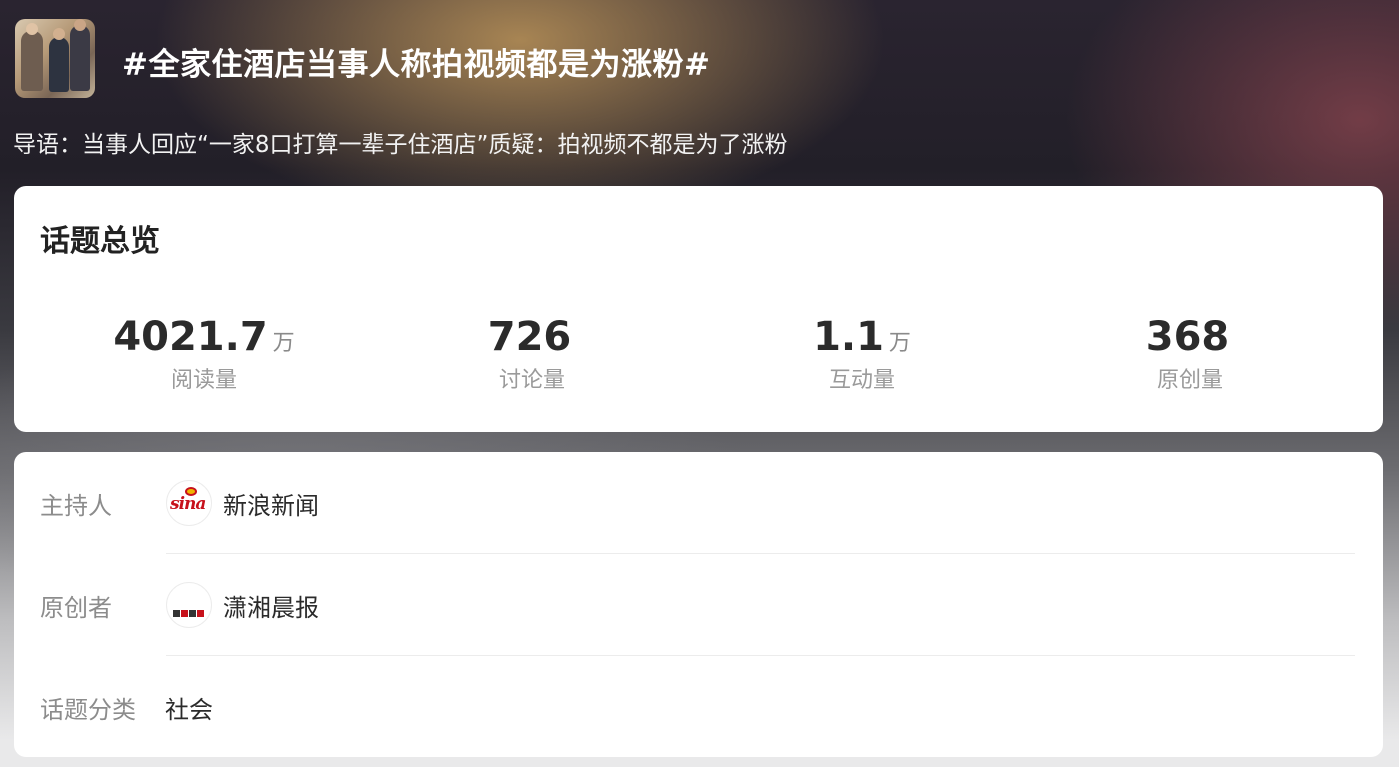 The image size is (1399, 767). Describe the element at coordinates (531, 380) in the screenshot. I see `stat-label: 讨论量` at that location.